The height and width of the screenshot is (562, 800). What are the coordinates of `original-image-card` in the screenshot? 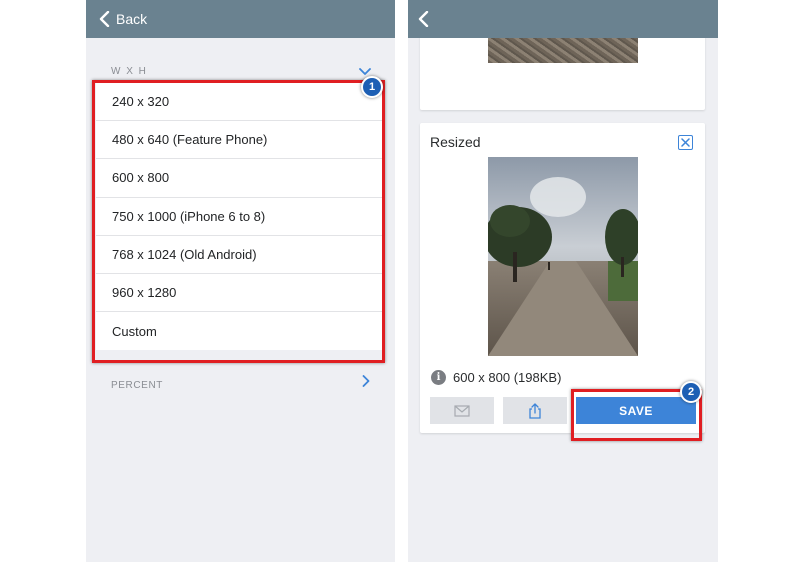 It's located at (562, 70).